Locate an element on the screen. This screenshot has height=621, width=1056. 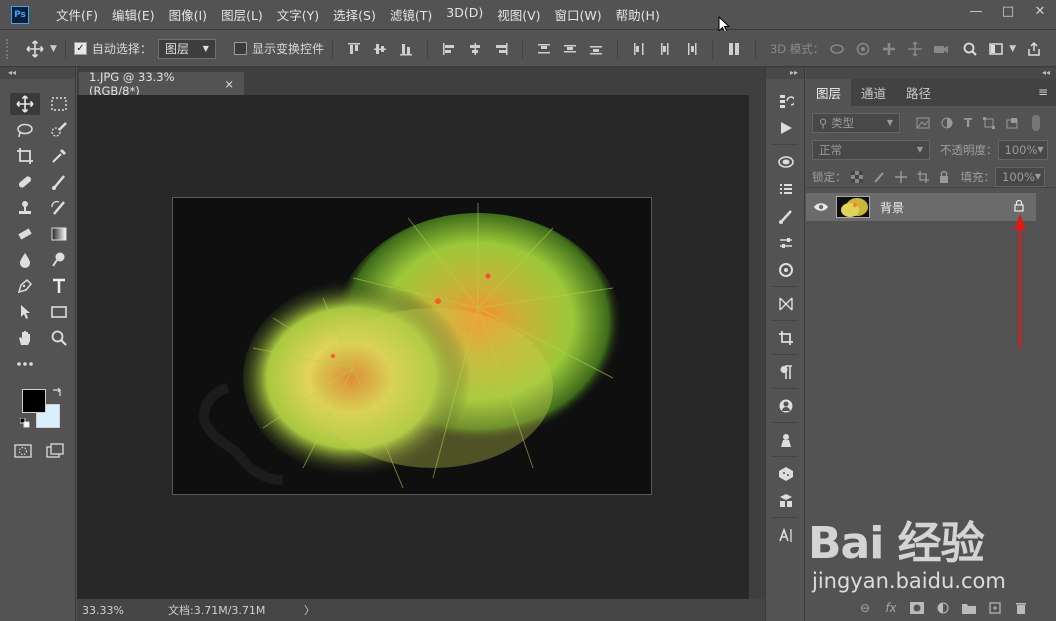
share-icon is located at coordinates (1034, 49).